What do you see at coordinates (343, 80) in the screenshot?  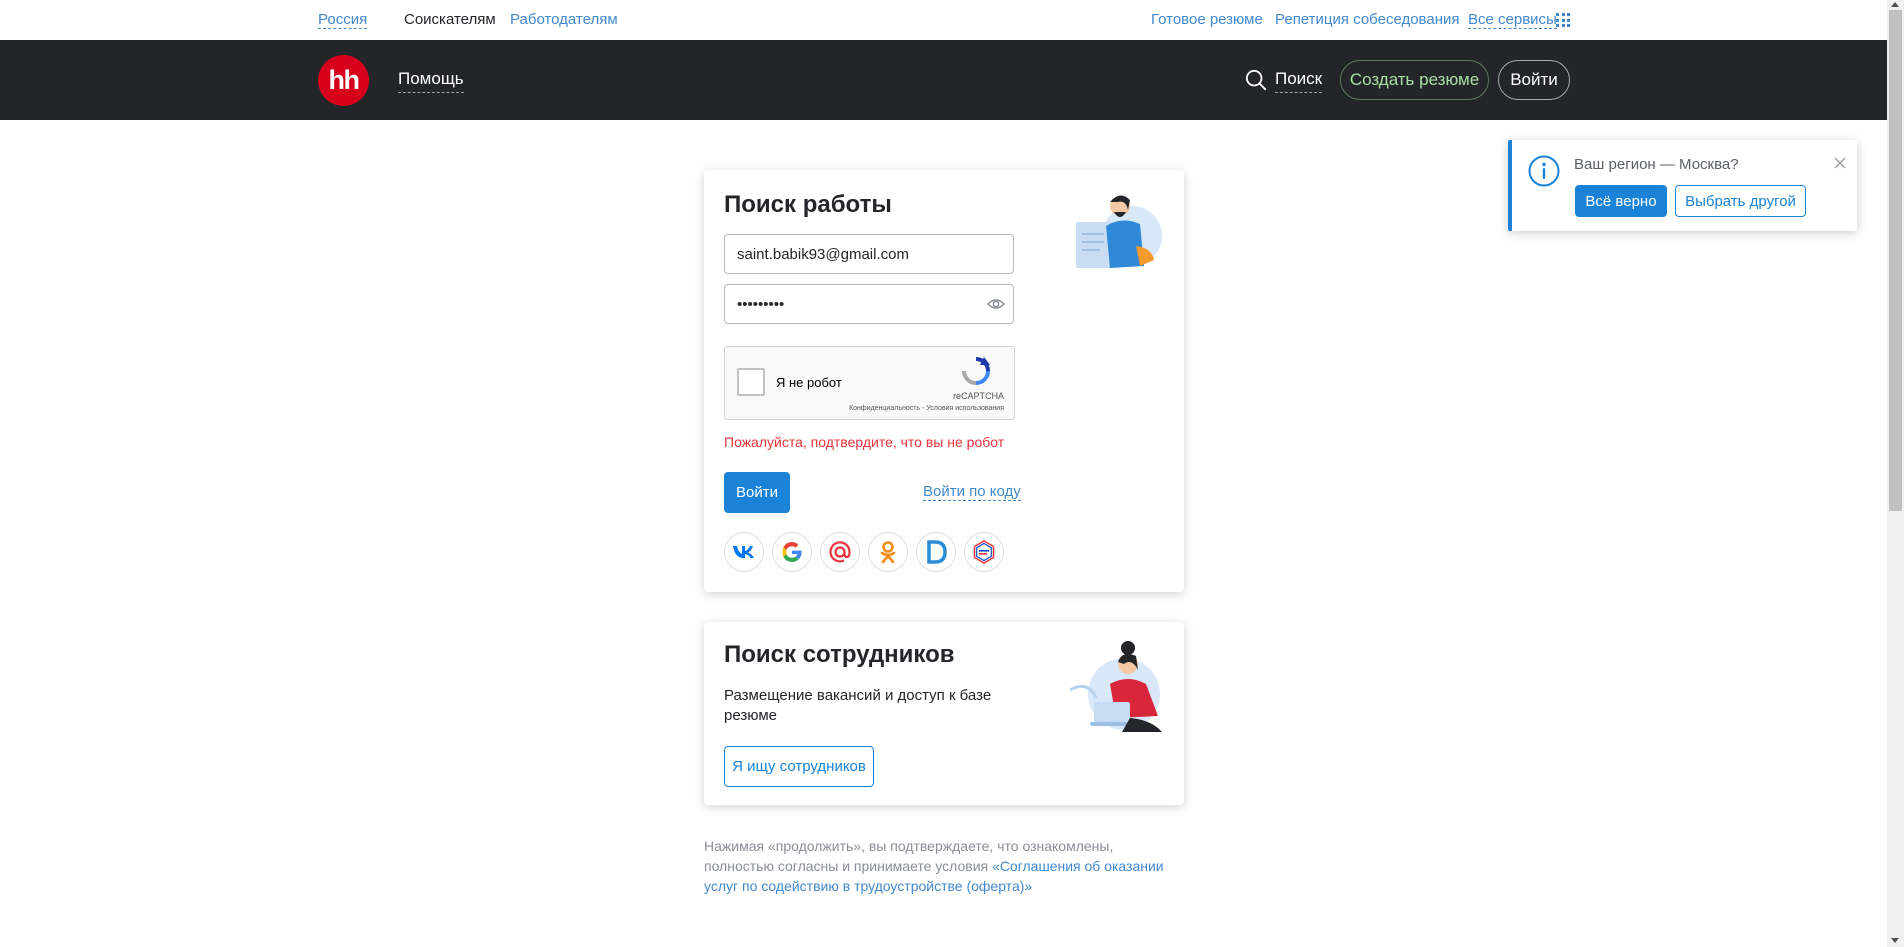 I see `hh-logo: hh` at bounding box center [343, 80].